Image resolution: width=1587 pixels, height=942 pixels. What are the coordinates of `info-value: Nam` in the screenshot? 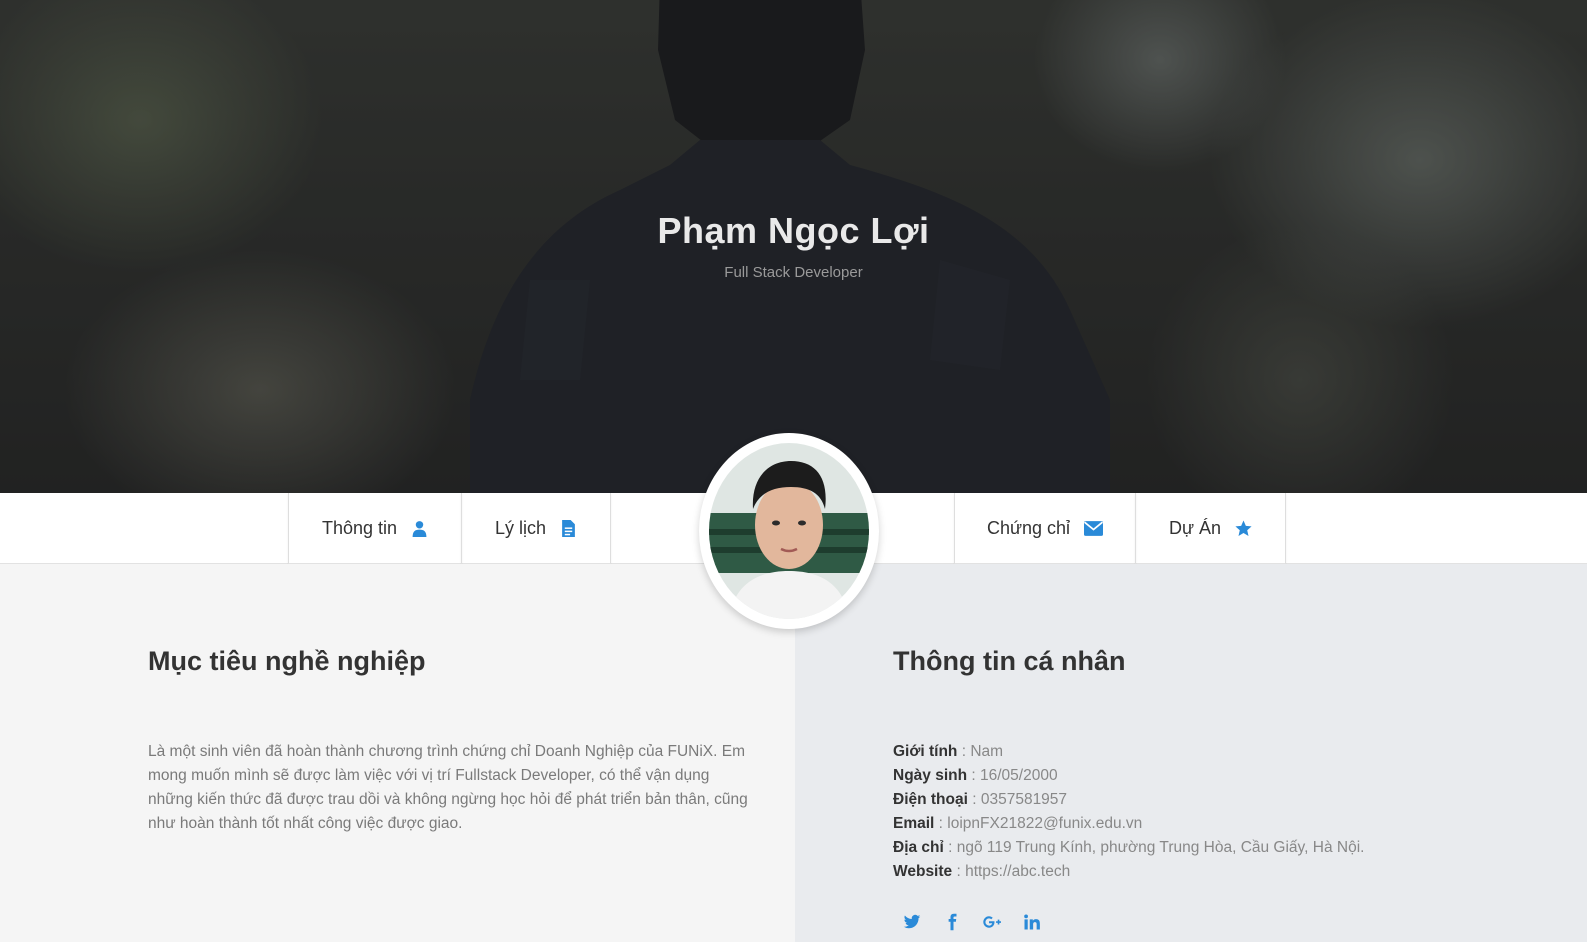 It's located at (987, 751).